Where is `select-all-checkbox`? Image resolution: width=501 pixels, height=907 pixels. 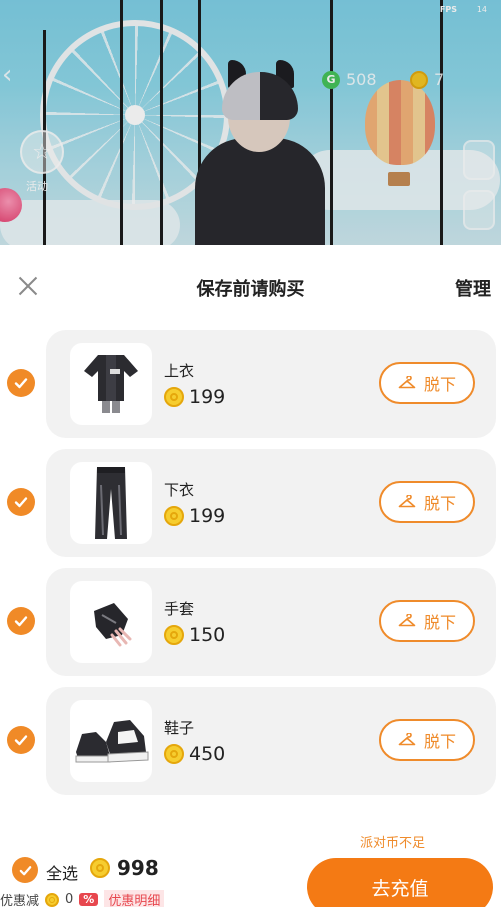
select-all-checkbox is located at coordinates (25, 870).